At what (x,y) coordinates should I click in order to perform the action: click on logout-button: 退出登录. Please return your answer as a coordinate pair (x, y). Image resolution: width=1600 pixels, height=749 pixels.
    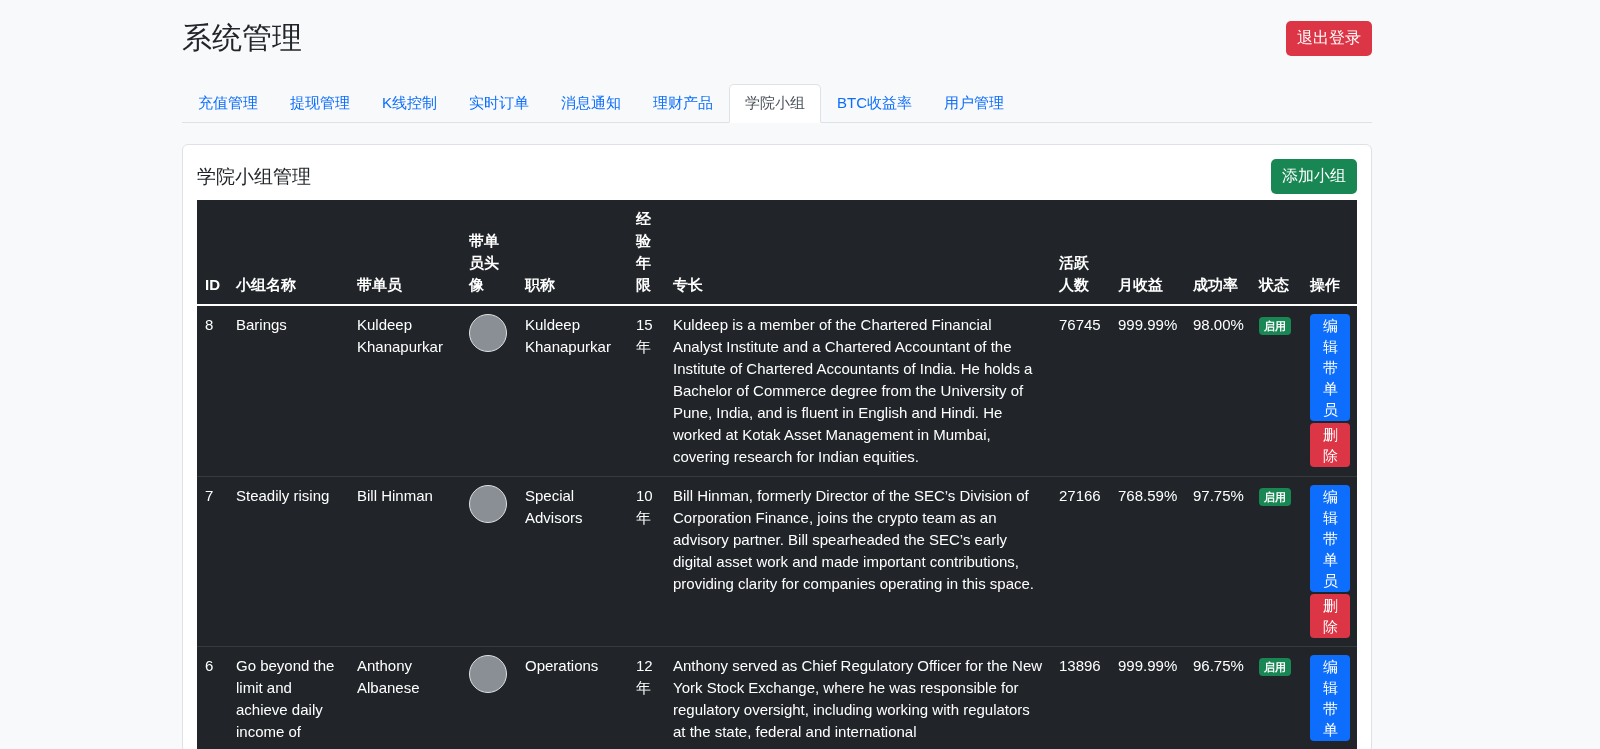
    Looking at the image, I should click on (1329, 38).